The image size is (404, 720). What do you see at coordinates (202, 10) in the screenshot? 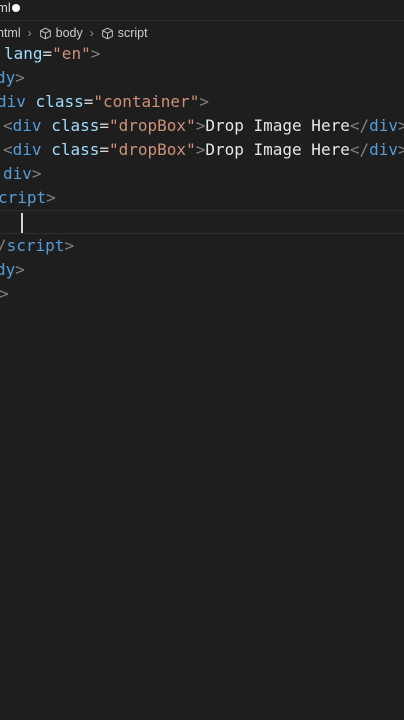
I see `tab-bar: ml` at bounding box center [202, 10].